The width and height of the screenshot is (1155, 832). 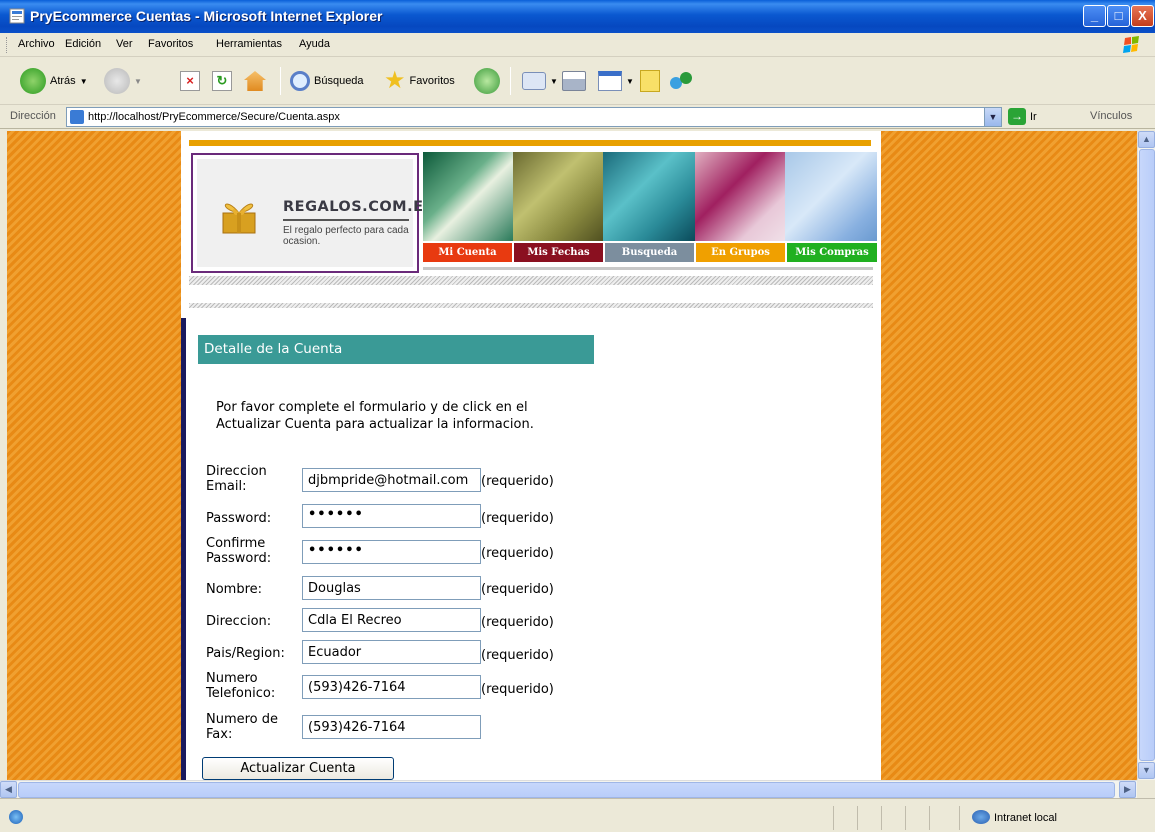 What do you see at coordinates (1022, 116) in the screenshot?
I see `go-button: → Ir` at bounding box center [1022, 116].